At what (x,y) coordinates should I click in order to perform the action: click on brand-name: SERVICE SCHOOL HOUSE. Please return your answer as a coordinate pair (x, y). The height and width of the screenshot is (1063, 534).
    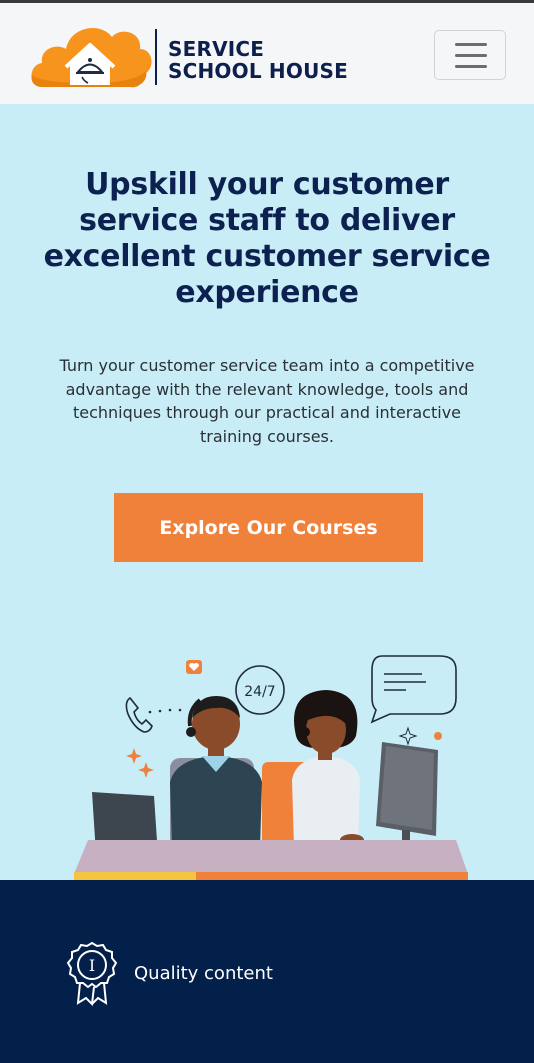
    Looking at the image, I should click on (258, 60).